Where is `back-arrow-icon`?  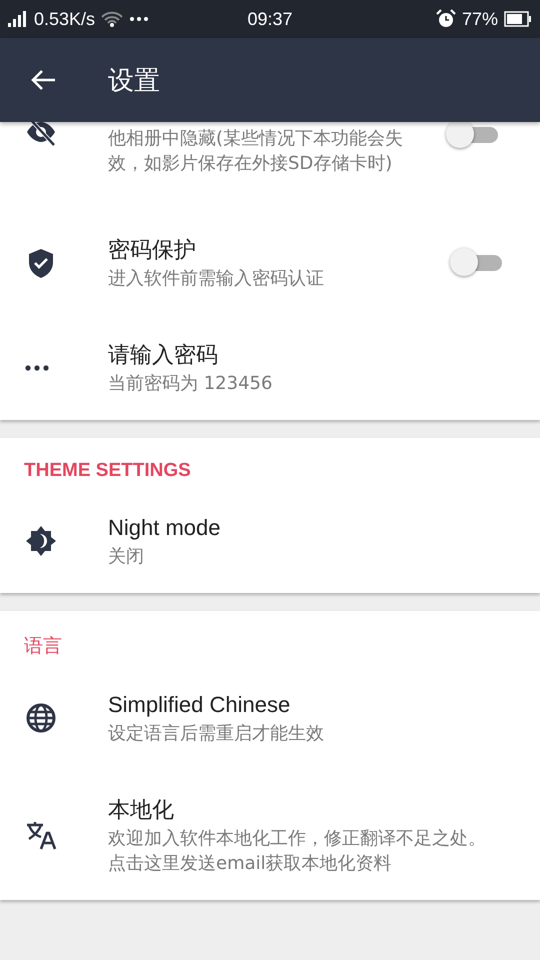
back-arrow-icon is located at coordinates (43, 80).